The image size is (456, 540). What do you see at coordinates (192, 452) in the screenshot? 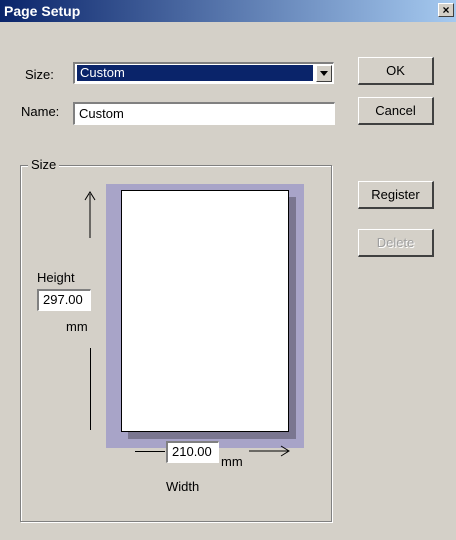
I see `width-field: 210.00` at bounding box center [192, 452].